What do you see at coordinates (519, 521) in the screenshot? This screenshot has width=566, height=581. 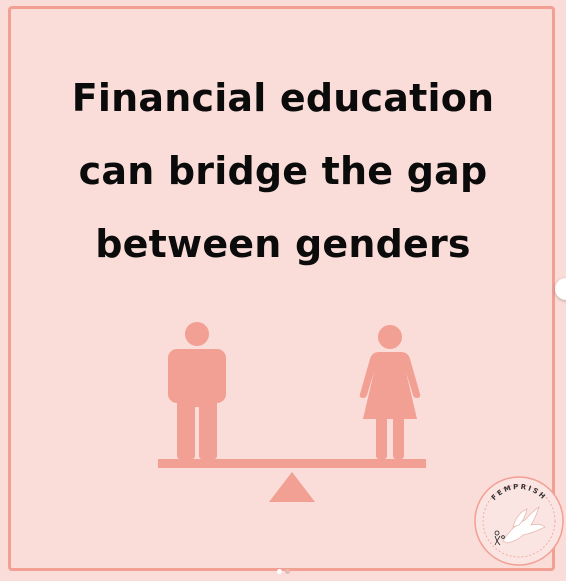 I see `fempris-logo: FEMPRISH` at bounding box center [519, 521].